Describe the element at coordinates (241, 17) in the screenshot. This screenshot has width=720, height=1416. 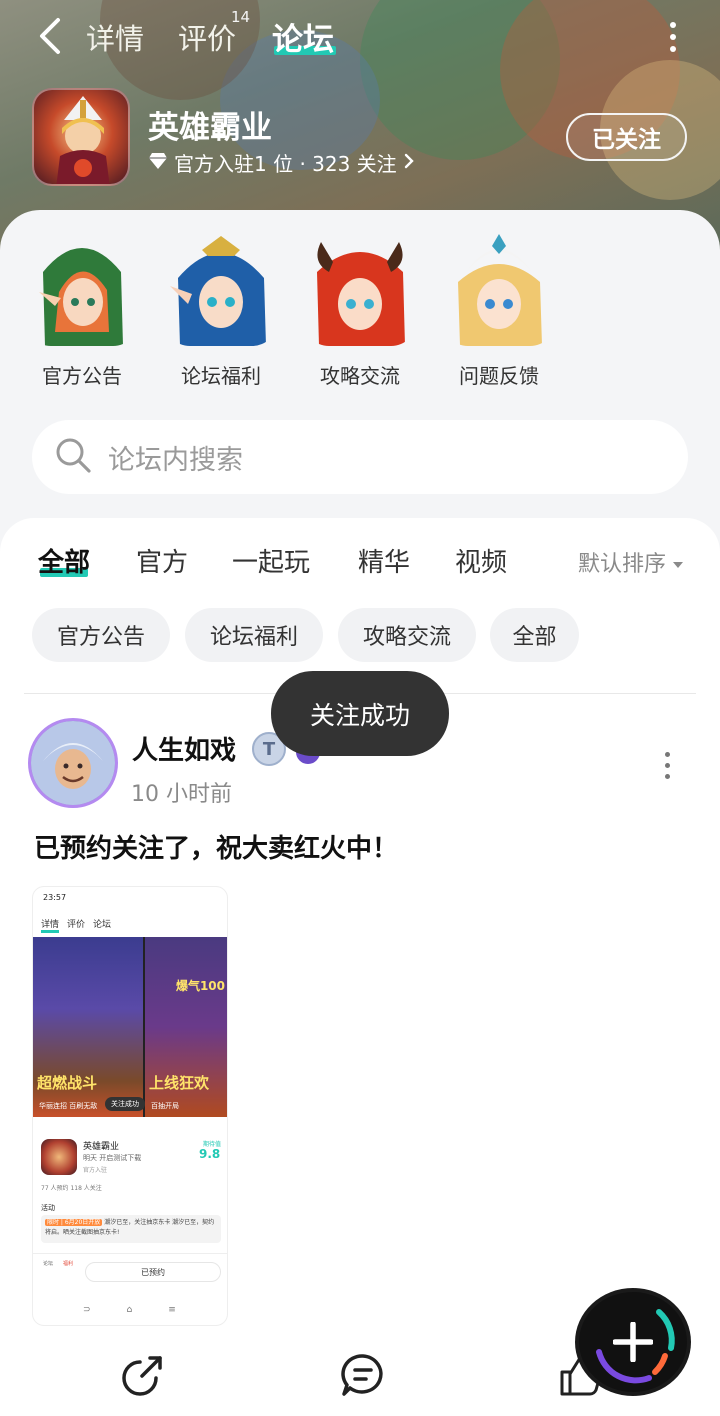
I see `reviews-count: 14` at that location.